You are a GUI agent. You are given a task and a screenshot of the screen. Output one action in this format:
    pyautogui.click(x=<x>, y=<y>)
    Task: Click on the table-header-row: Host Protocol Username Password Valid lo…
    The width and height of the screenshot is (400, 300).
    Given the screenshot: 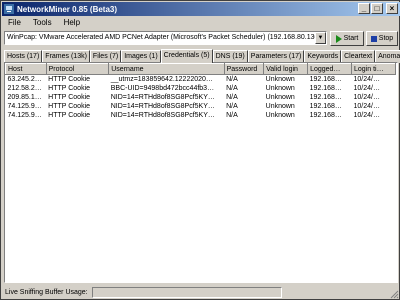 What is the action you would take?
    pyautogui.click(x=200, y=69)
    